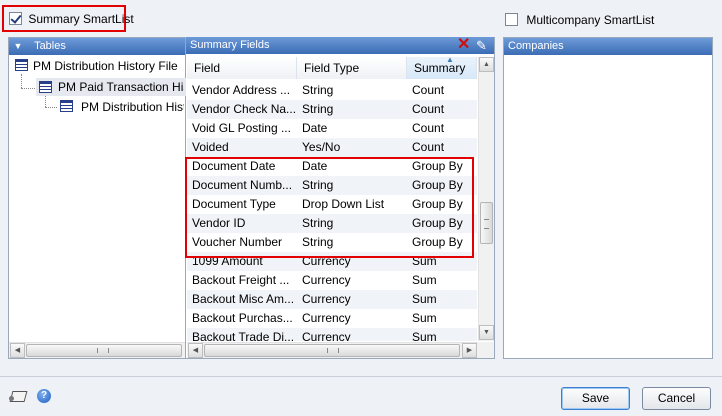 The image size is (722, 416). I want to click on multicompany-smartlist-checkbox: Multicompany SmartList, so click(580, 19).